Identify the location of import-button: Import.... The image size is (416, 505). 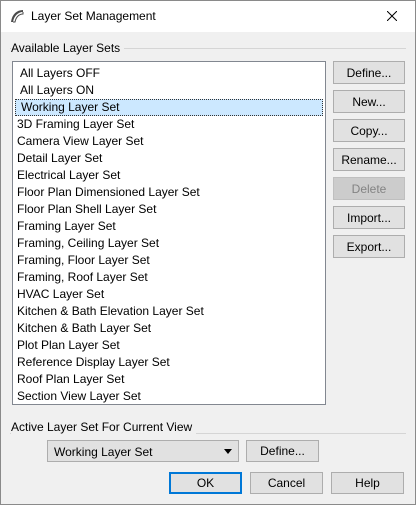
(369, 217).